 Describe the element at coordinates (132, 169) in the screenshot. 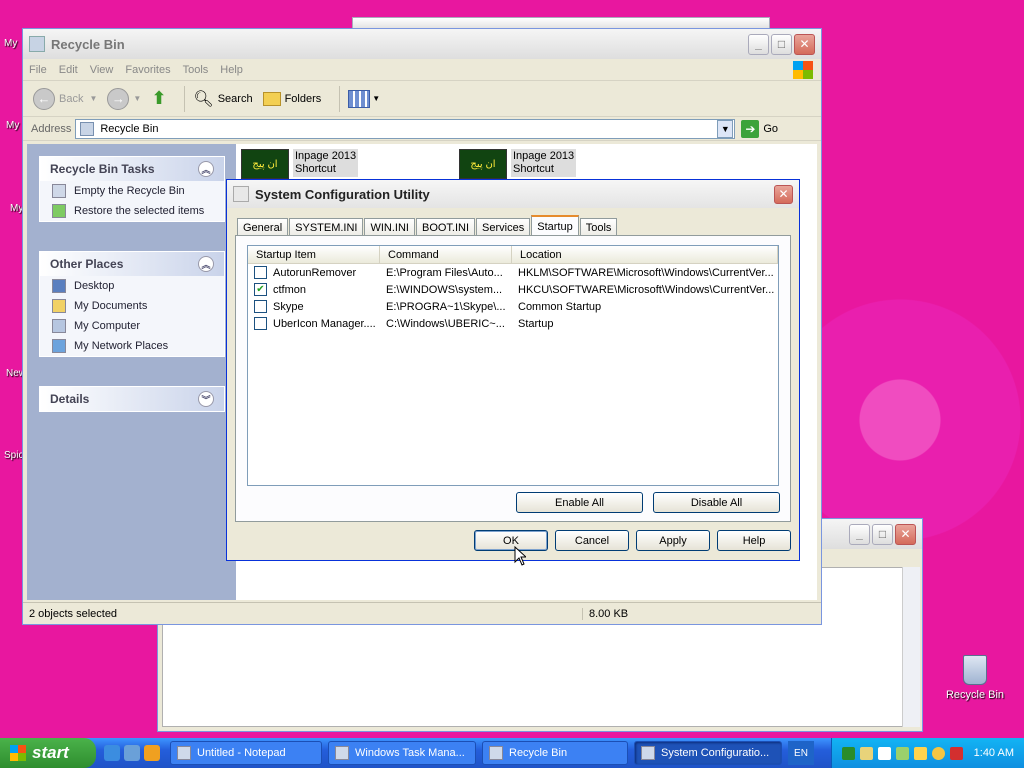

I see `recycle-bin-tasks-header: Recycle Bin Tasks ︽` at that location.